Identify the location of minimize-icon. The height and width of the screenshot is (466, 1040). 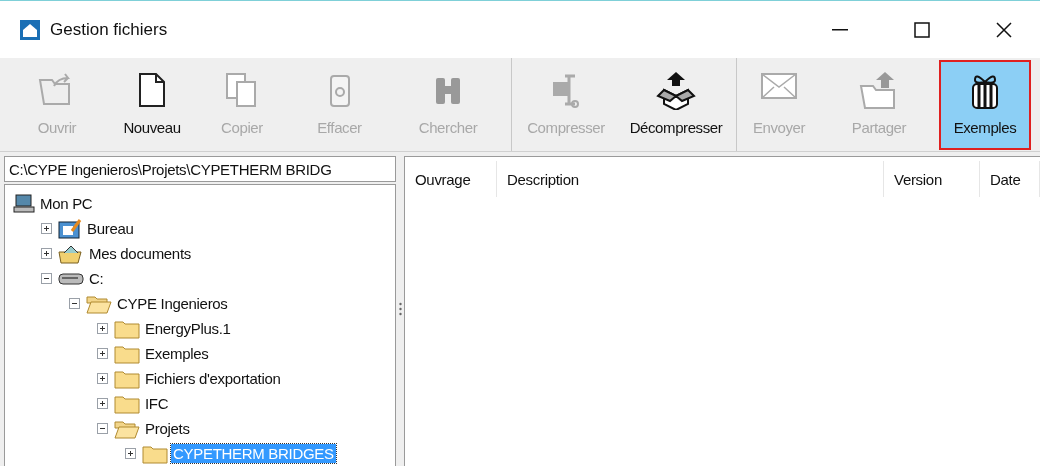
(840, 29).